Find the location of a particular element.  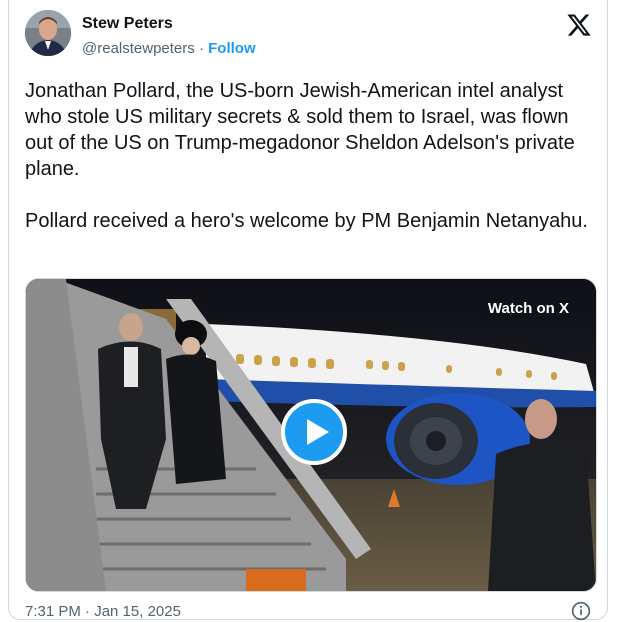

follow-button: Follow is located at coordinates (232, 48).